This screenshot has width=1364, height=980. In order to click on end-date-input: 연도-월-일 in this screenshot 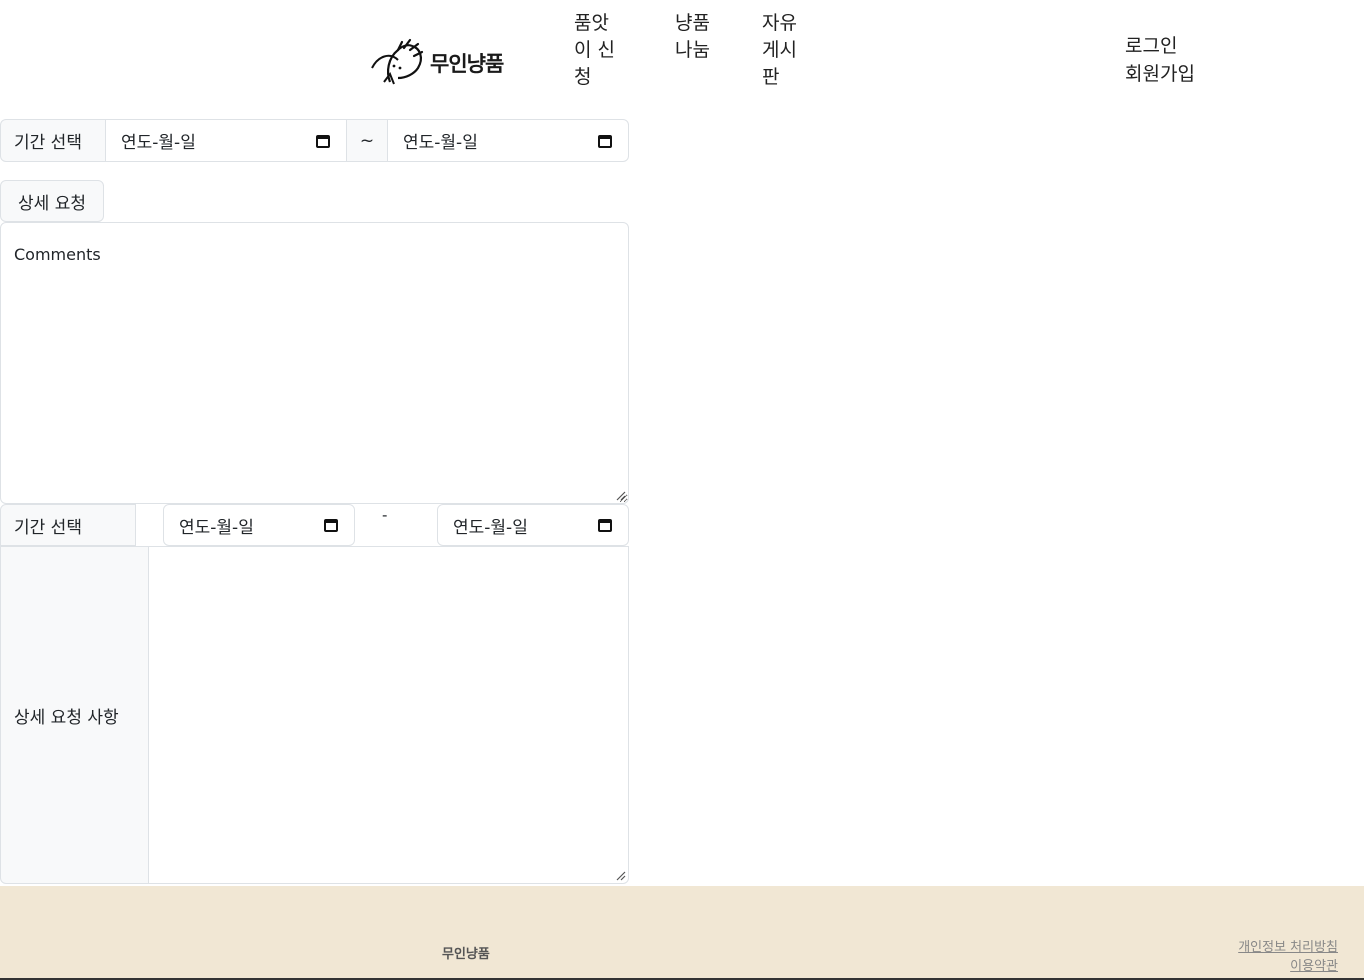, I will do `click(508, 140)`.